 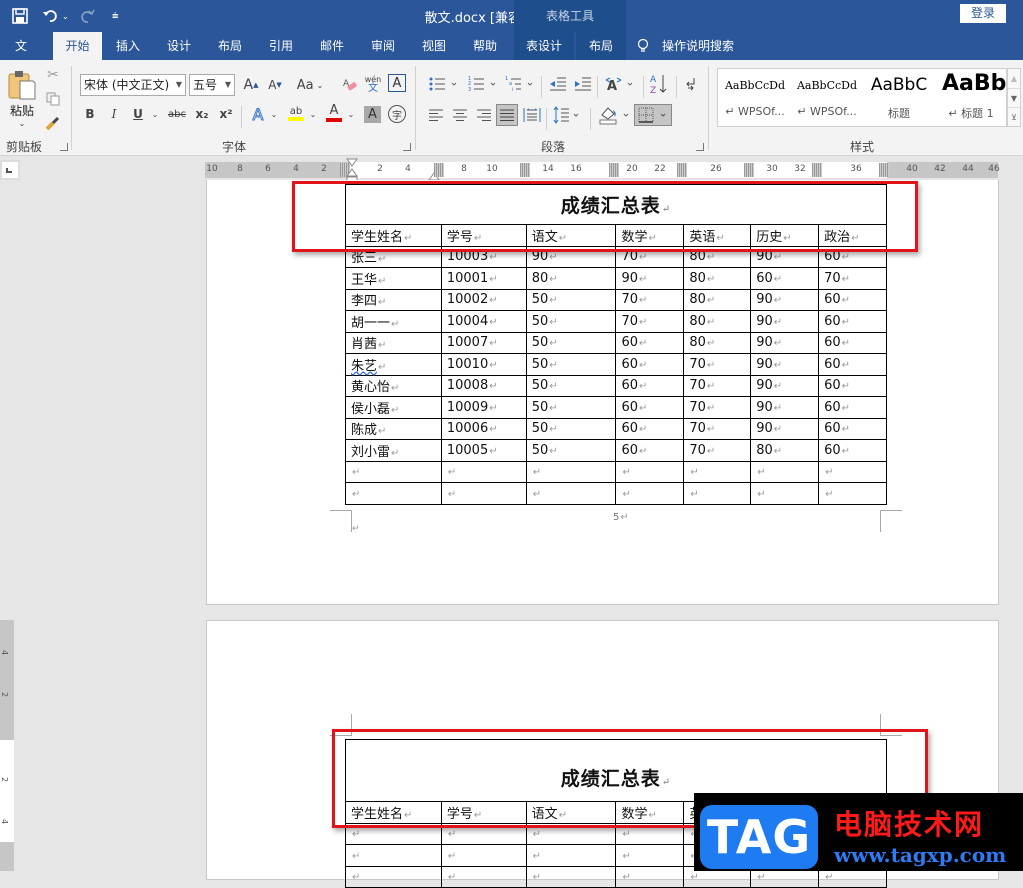 I want to click on font-color-dropdown-icon: ⌄, so click(x=351, y=114).